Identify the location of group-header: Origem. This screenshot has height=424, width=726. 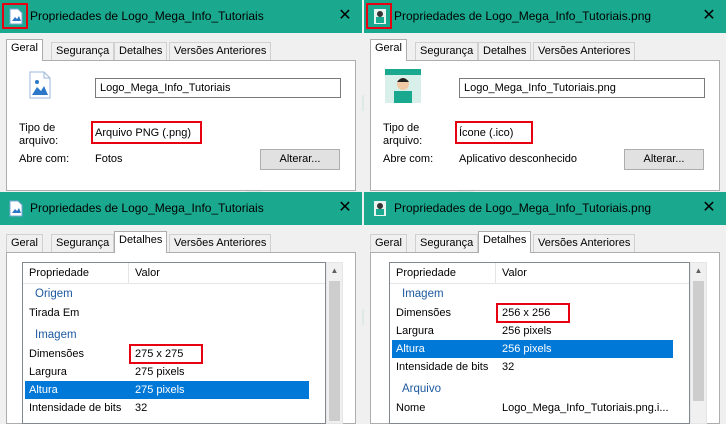
(54, 294).